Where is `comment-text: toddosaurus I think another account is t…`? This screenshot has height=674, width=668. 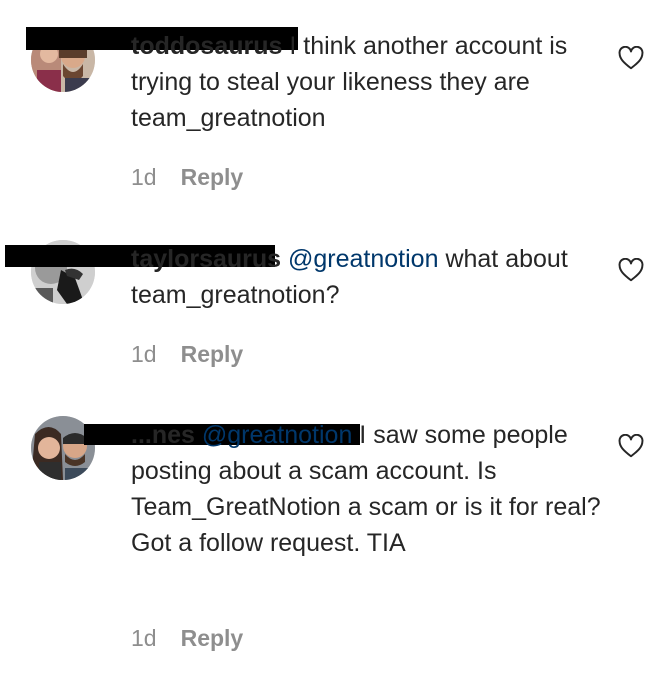
comment-text: toddosaurus I think another account is t… is located at coordinates (366, 82).